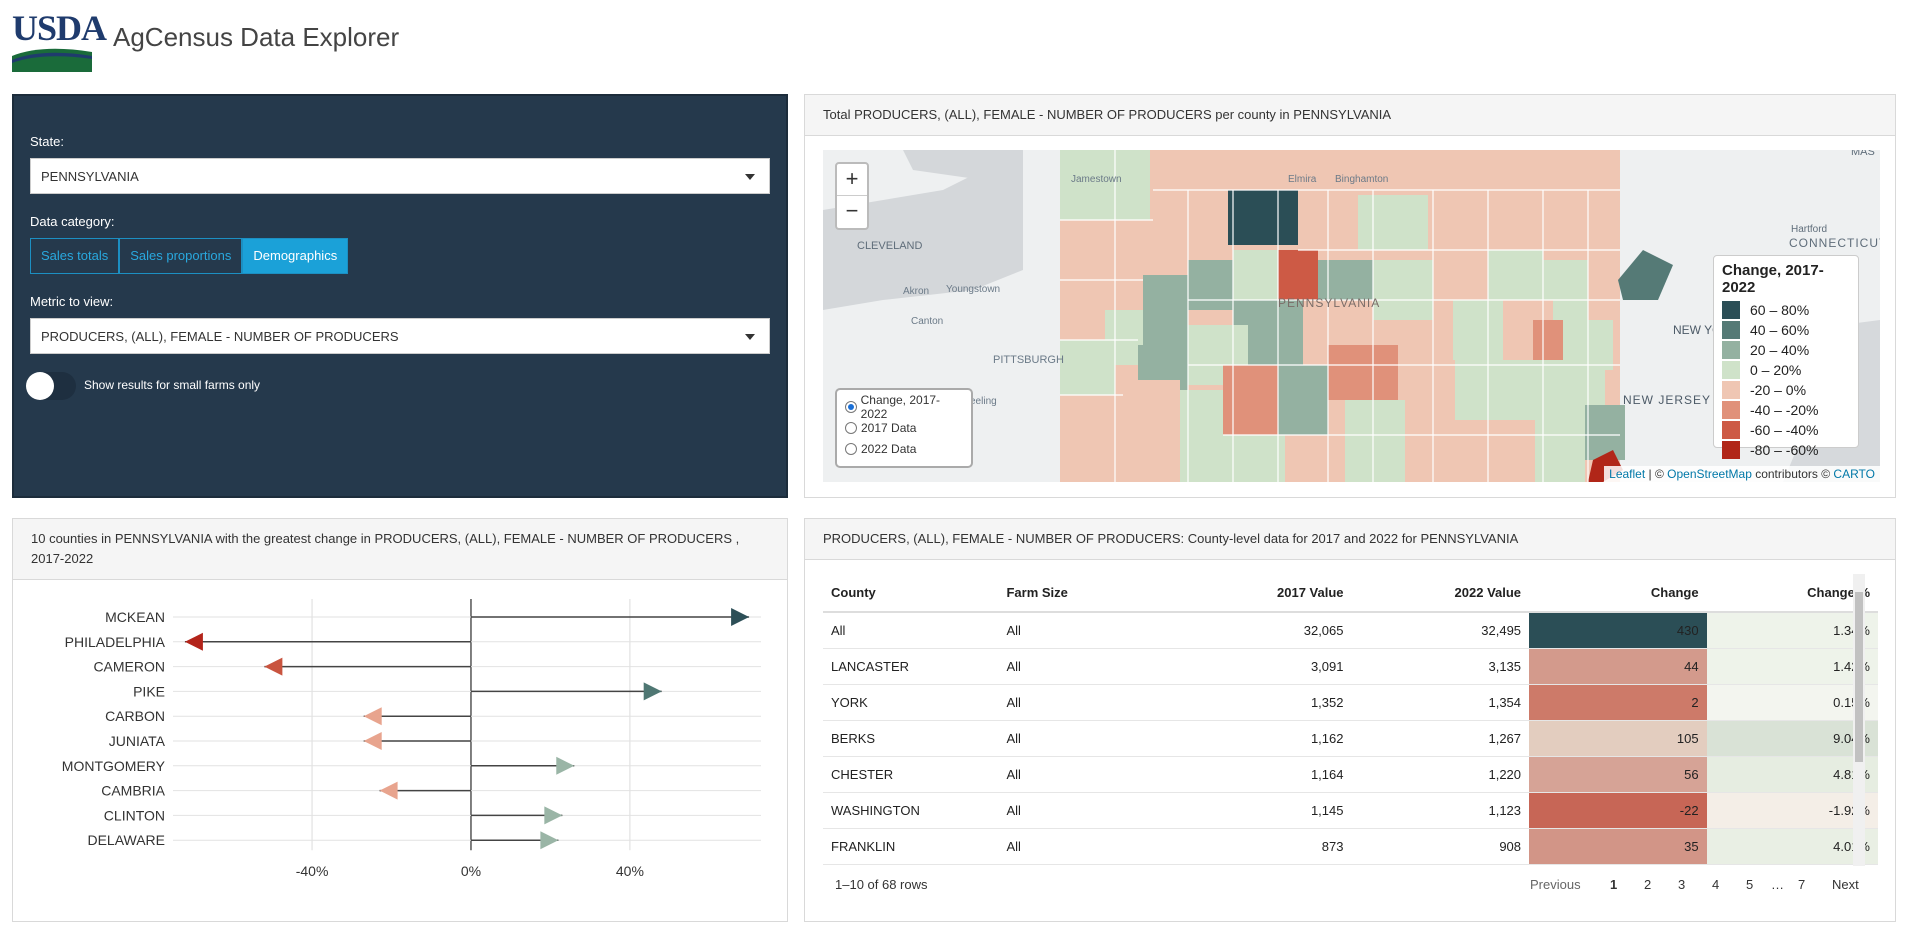 This screenshot has width=1908, height=937. What do you see at coordinates (1096, 179) in the screenshot?
I see `map-label-jamestown: Jamestown` at bounding box center [1096, 179].